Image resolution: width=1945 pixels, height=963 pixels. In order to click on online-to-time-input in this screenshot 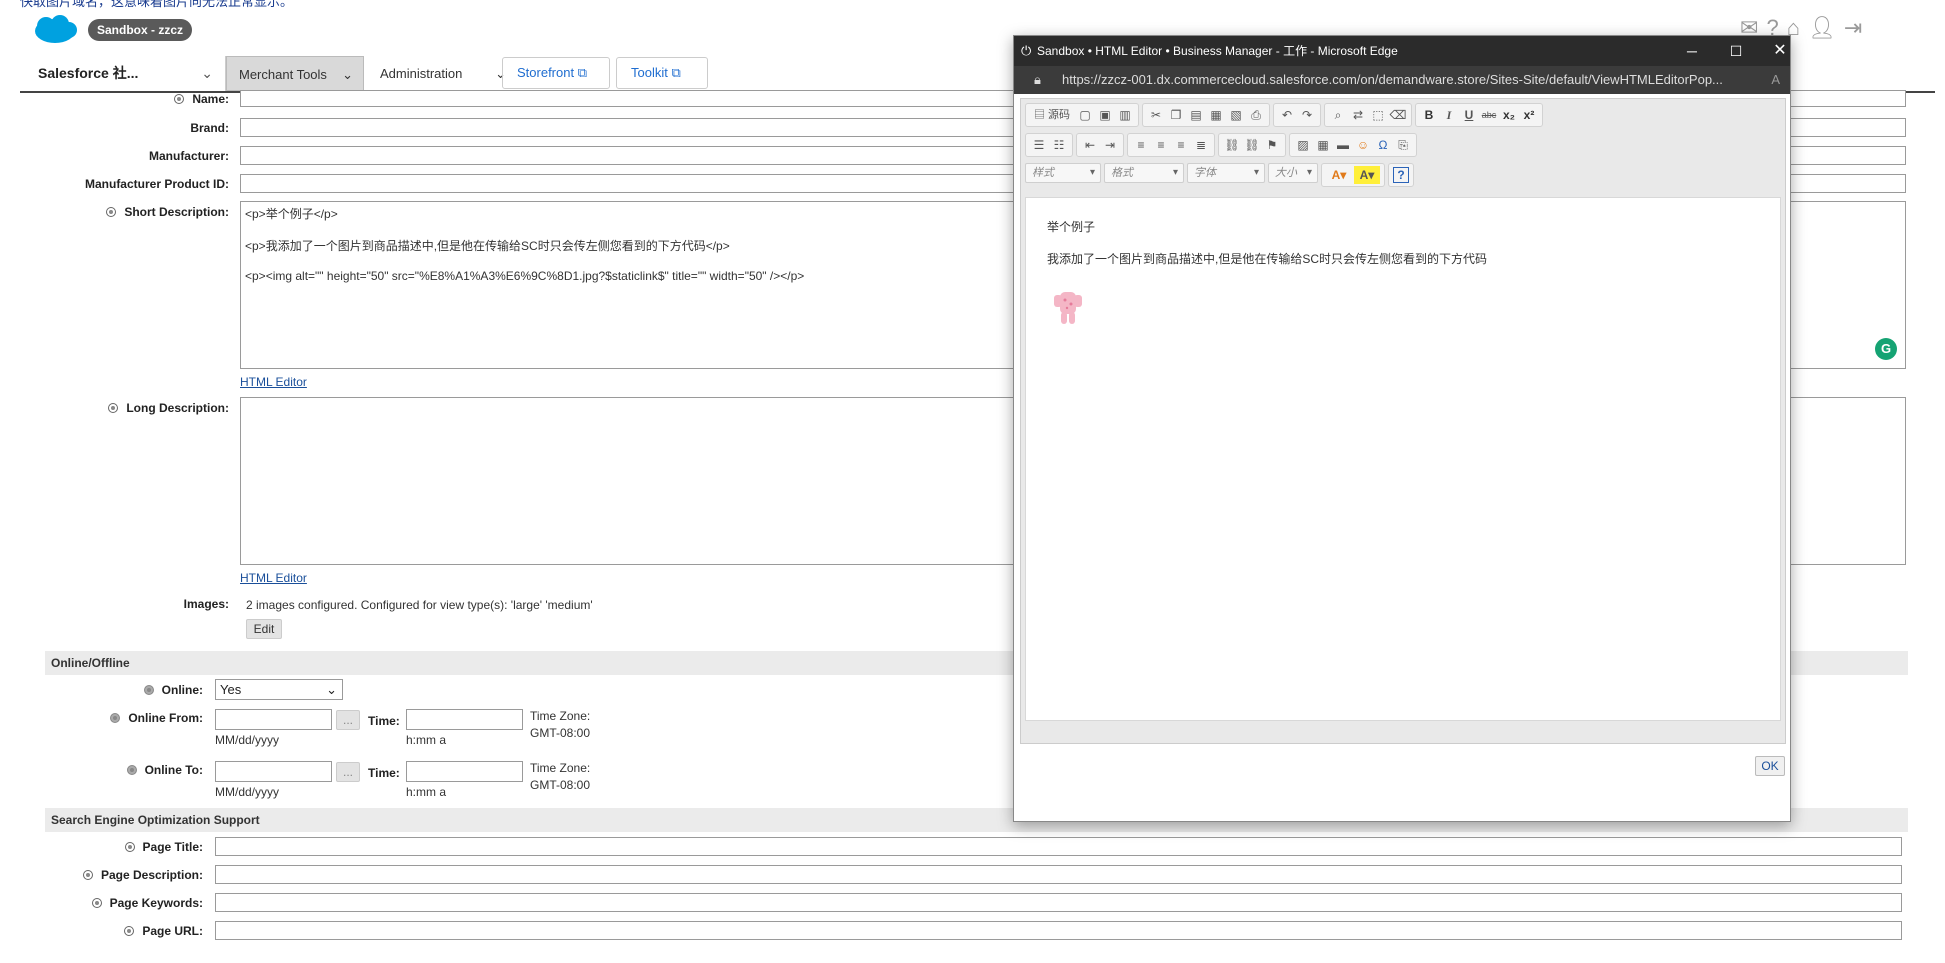, I will do `click(464, 771)`.